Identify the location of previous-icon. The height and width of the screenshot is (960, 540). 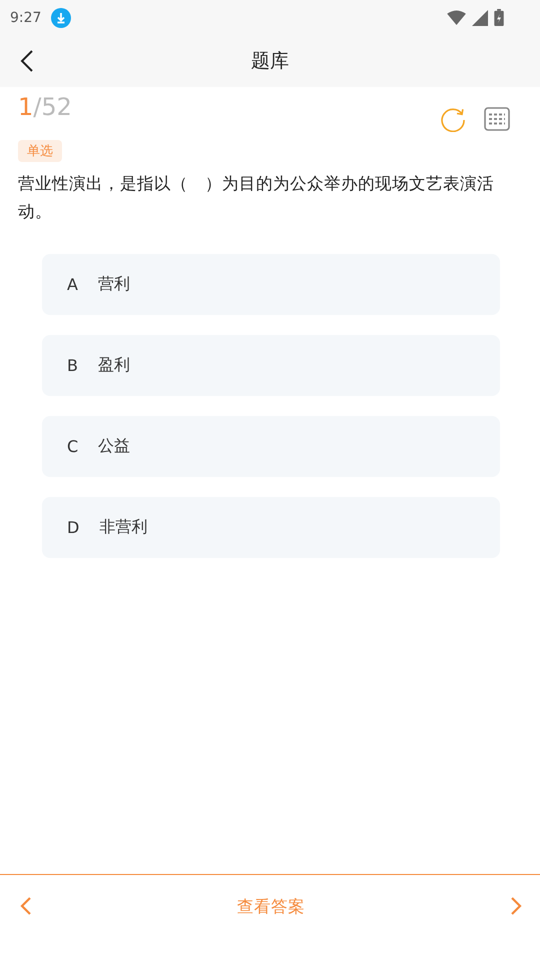
(26, 906).